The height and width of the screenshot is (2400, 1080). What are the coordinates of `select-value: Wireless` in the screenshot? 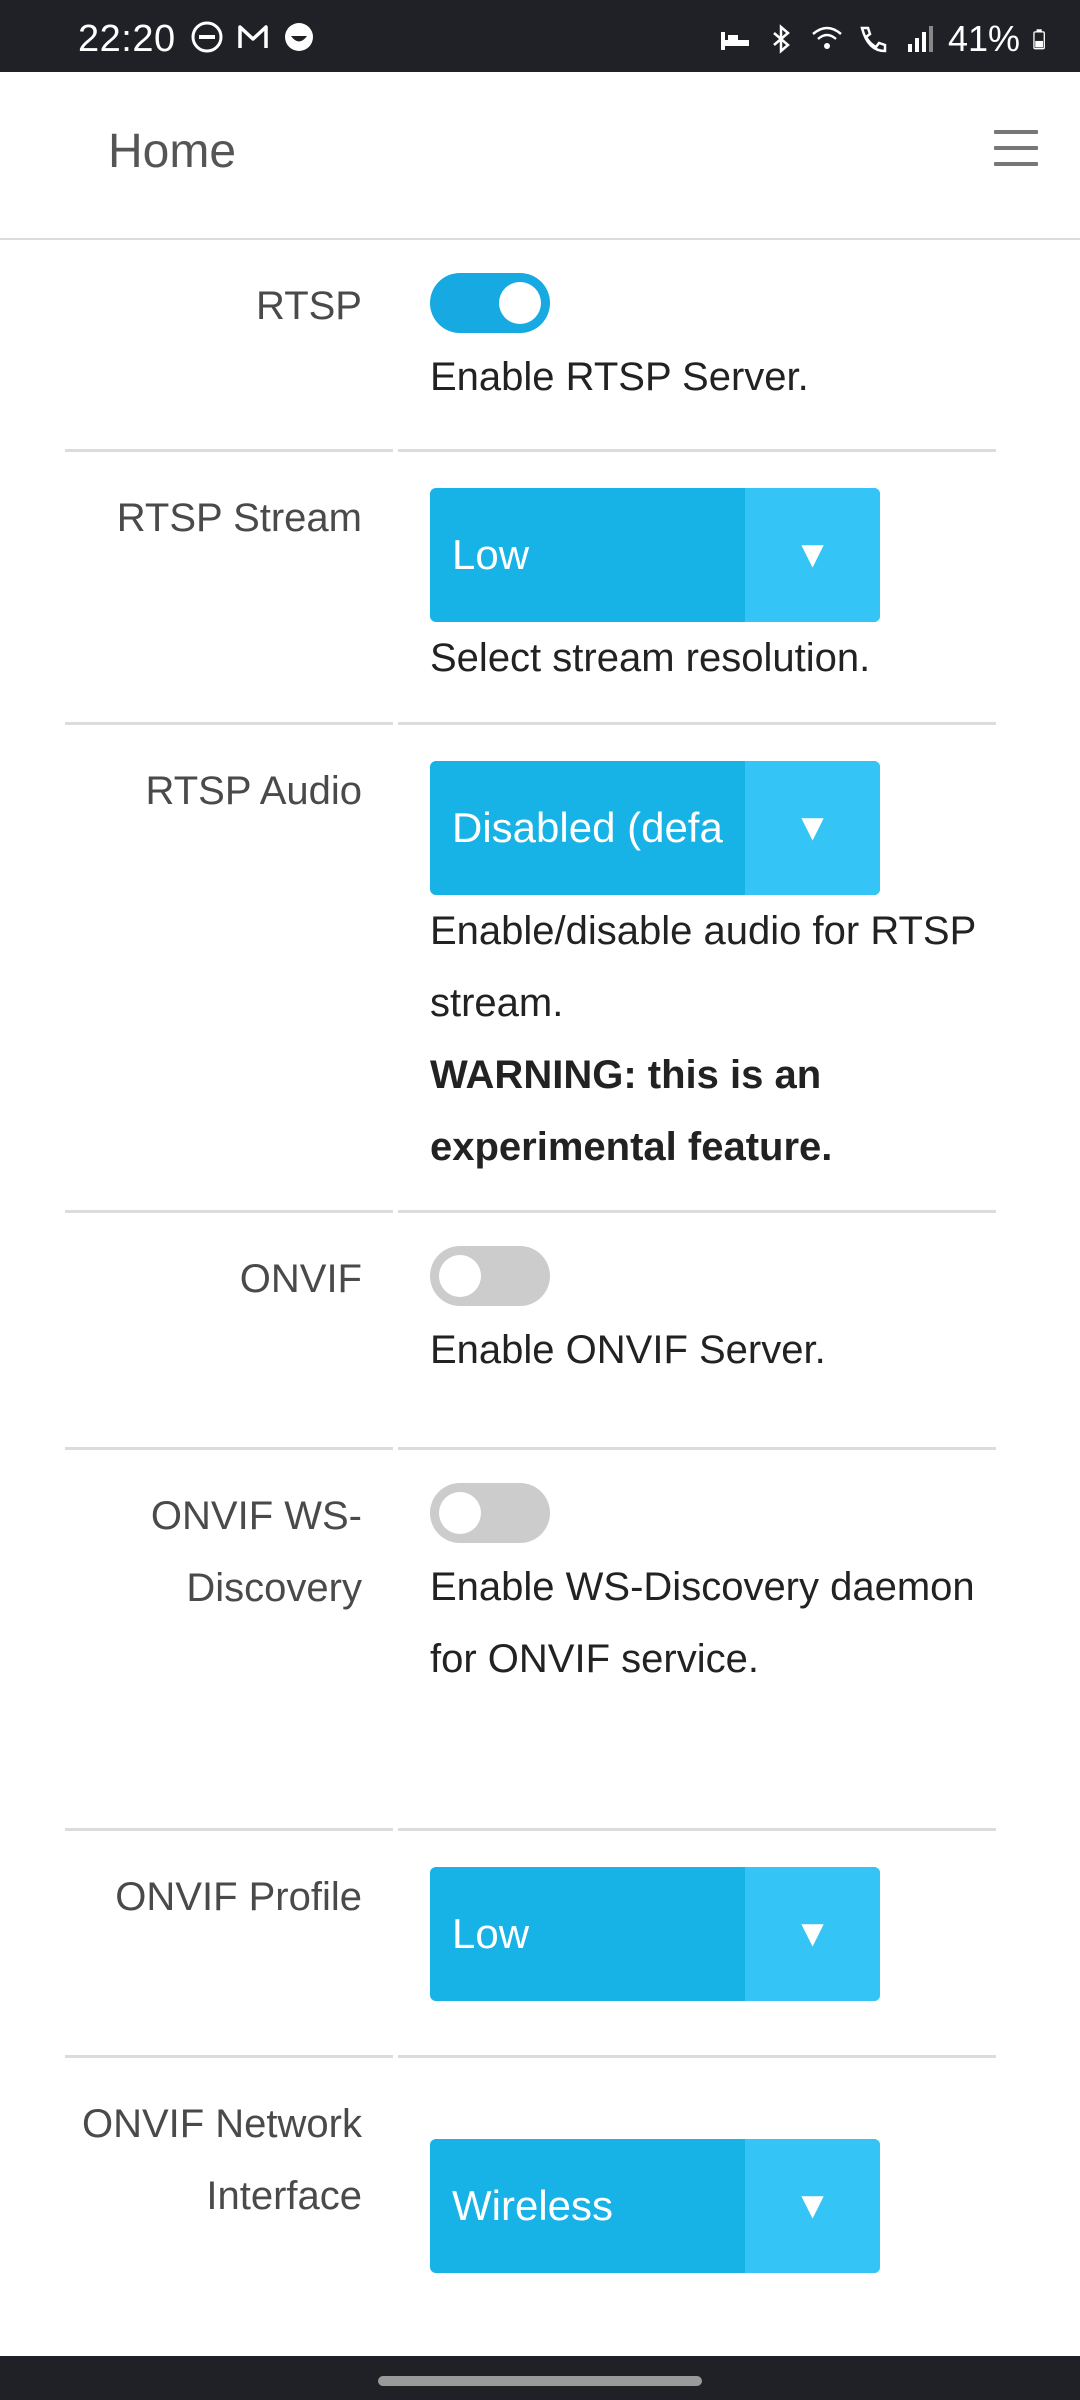 It's located at (533, 2205).